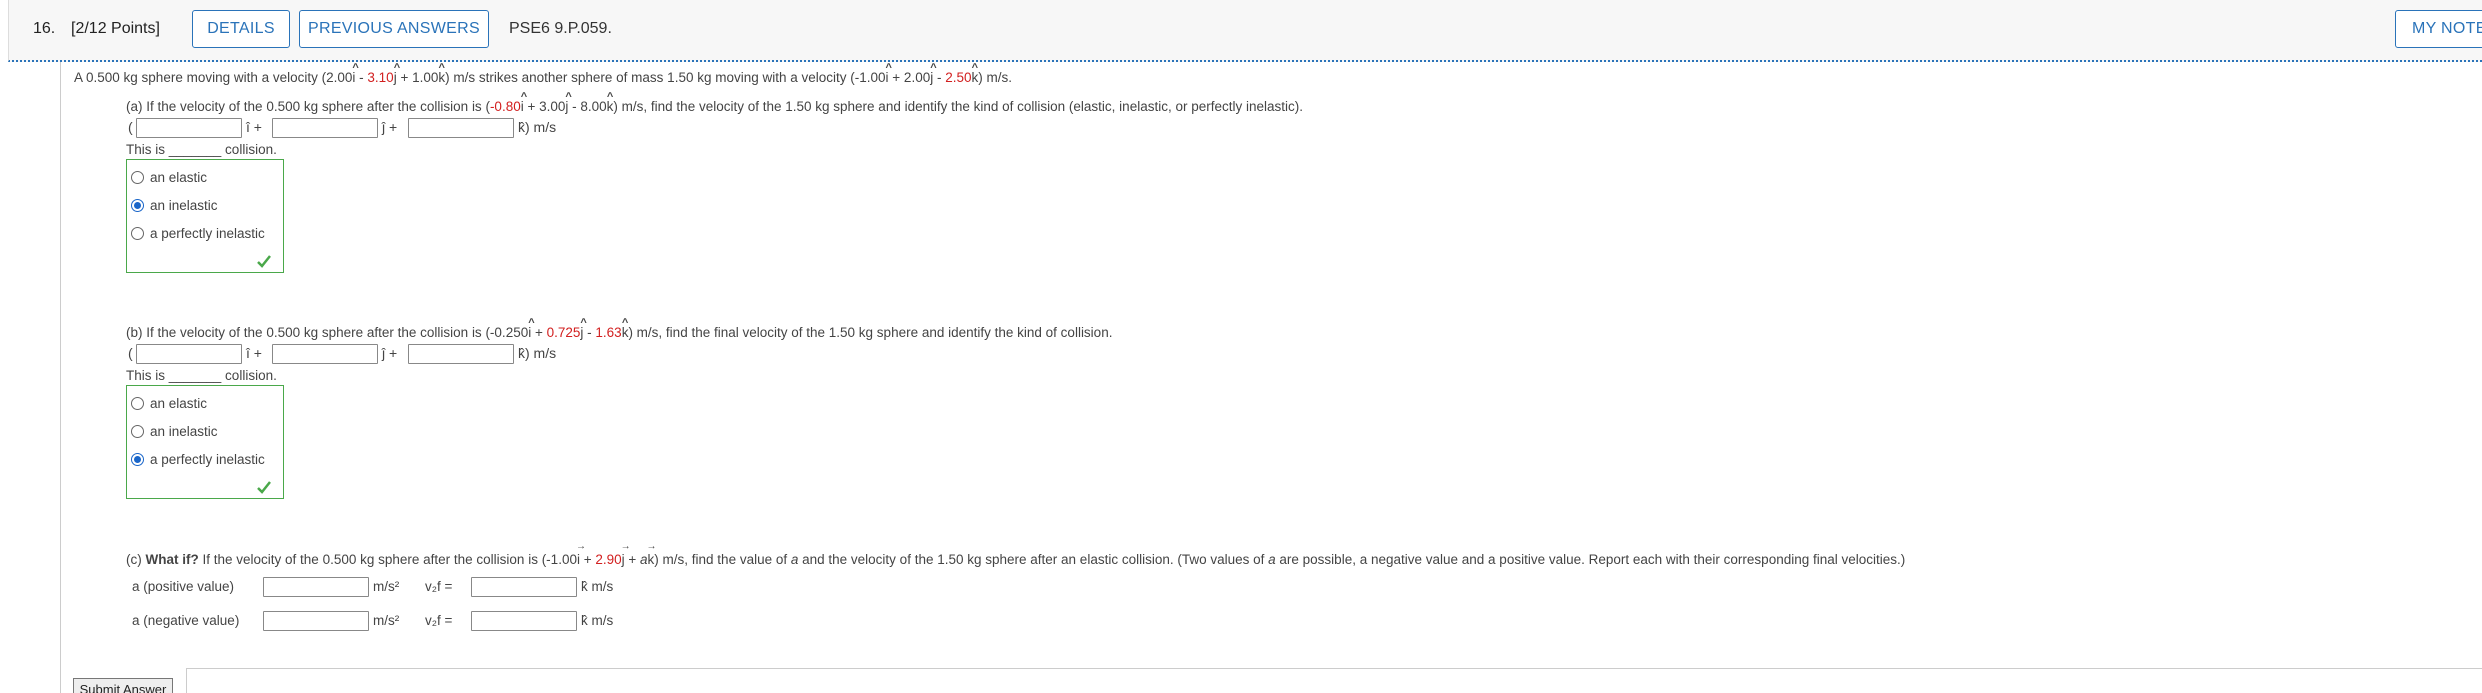 The image size is (2482, 693). What do you see at coordinates (183, 586) in the screenshot?
I see `part-c-positive-label: a (positive value)` at bounding box center [183, 586].